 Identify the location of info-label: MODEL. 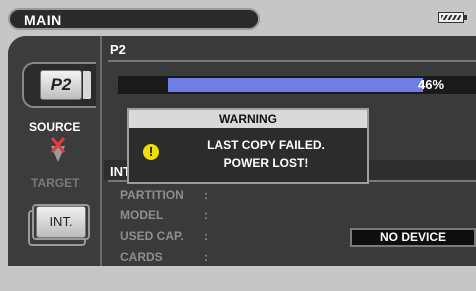
(142, 215).